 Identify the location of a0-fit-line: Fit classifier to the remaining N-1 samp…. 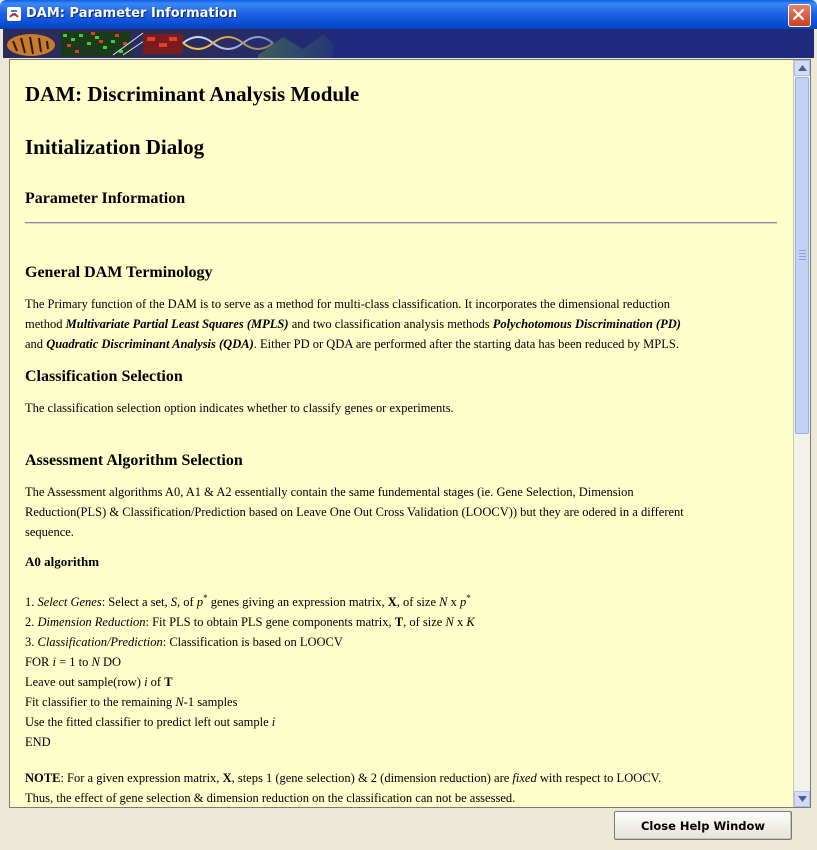
(131, 702).